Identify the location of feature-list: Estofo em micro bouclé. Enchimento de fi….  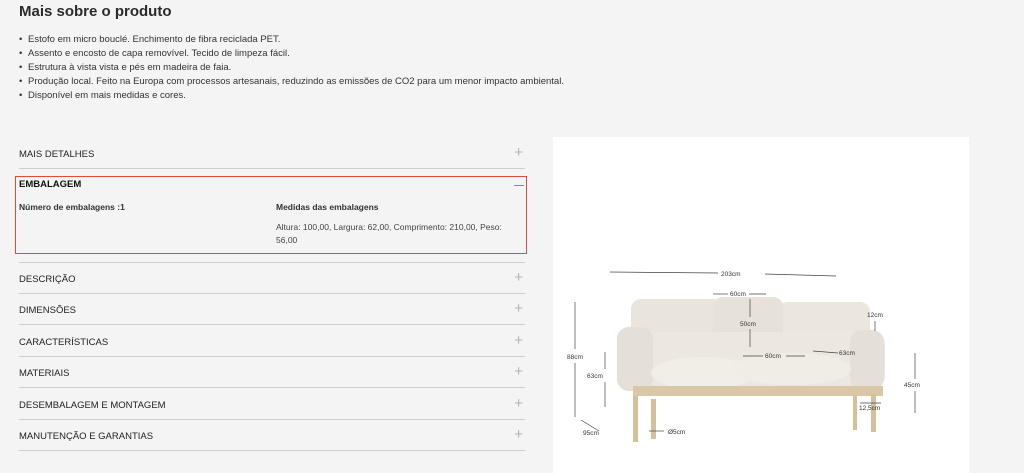
(291, 68).